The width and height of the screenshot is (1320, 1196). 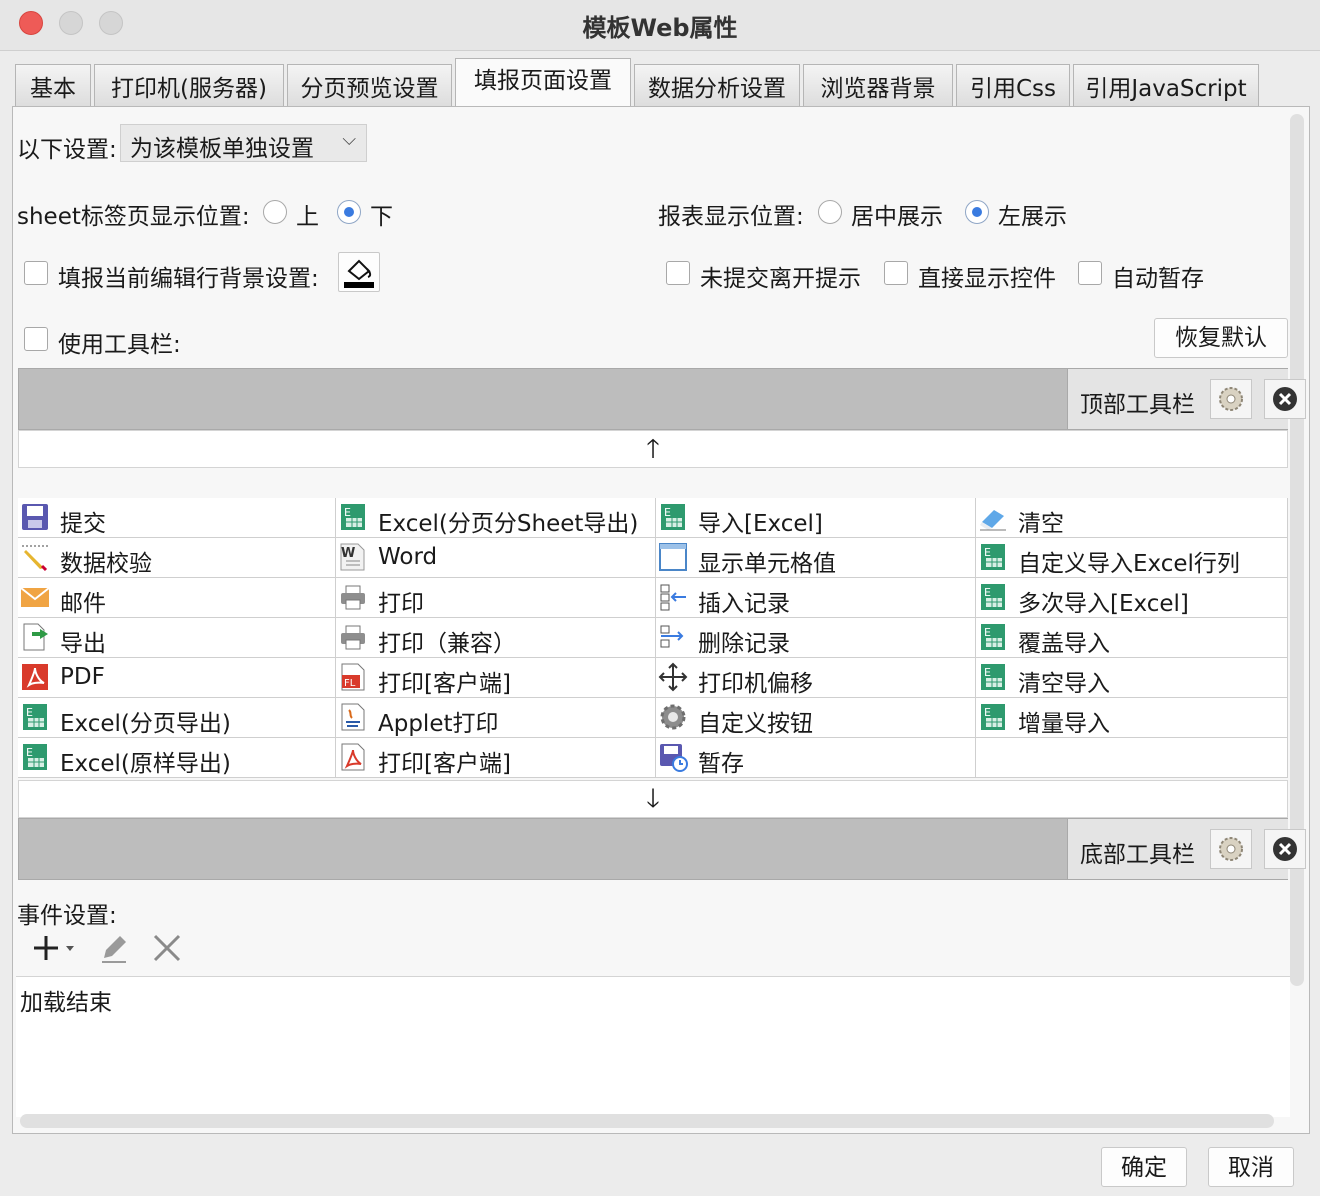 I want to click on move-up-row: 🡑, so click(x=653, y=449).